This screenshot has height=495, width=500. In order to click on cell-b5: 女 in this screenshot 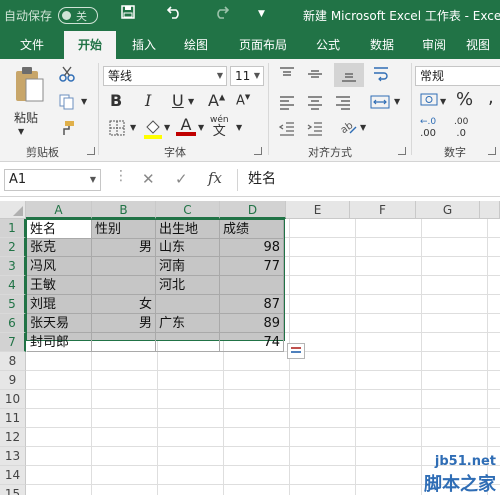, I will do `click(124, 304)`.